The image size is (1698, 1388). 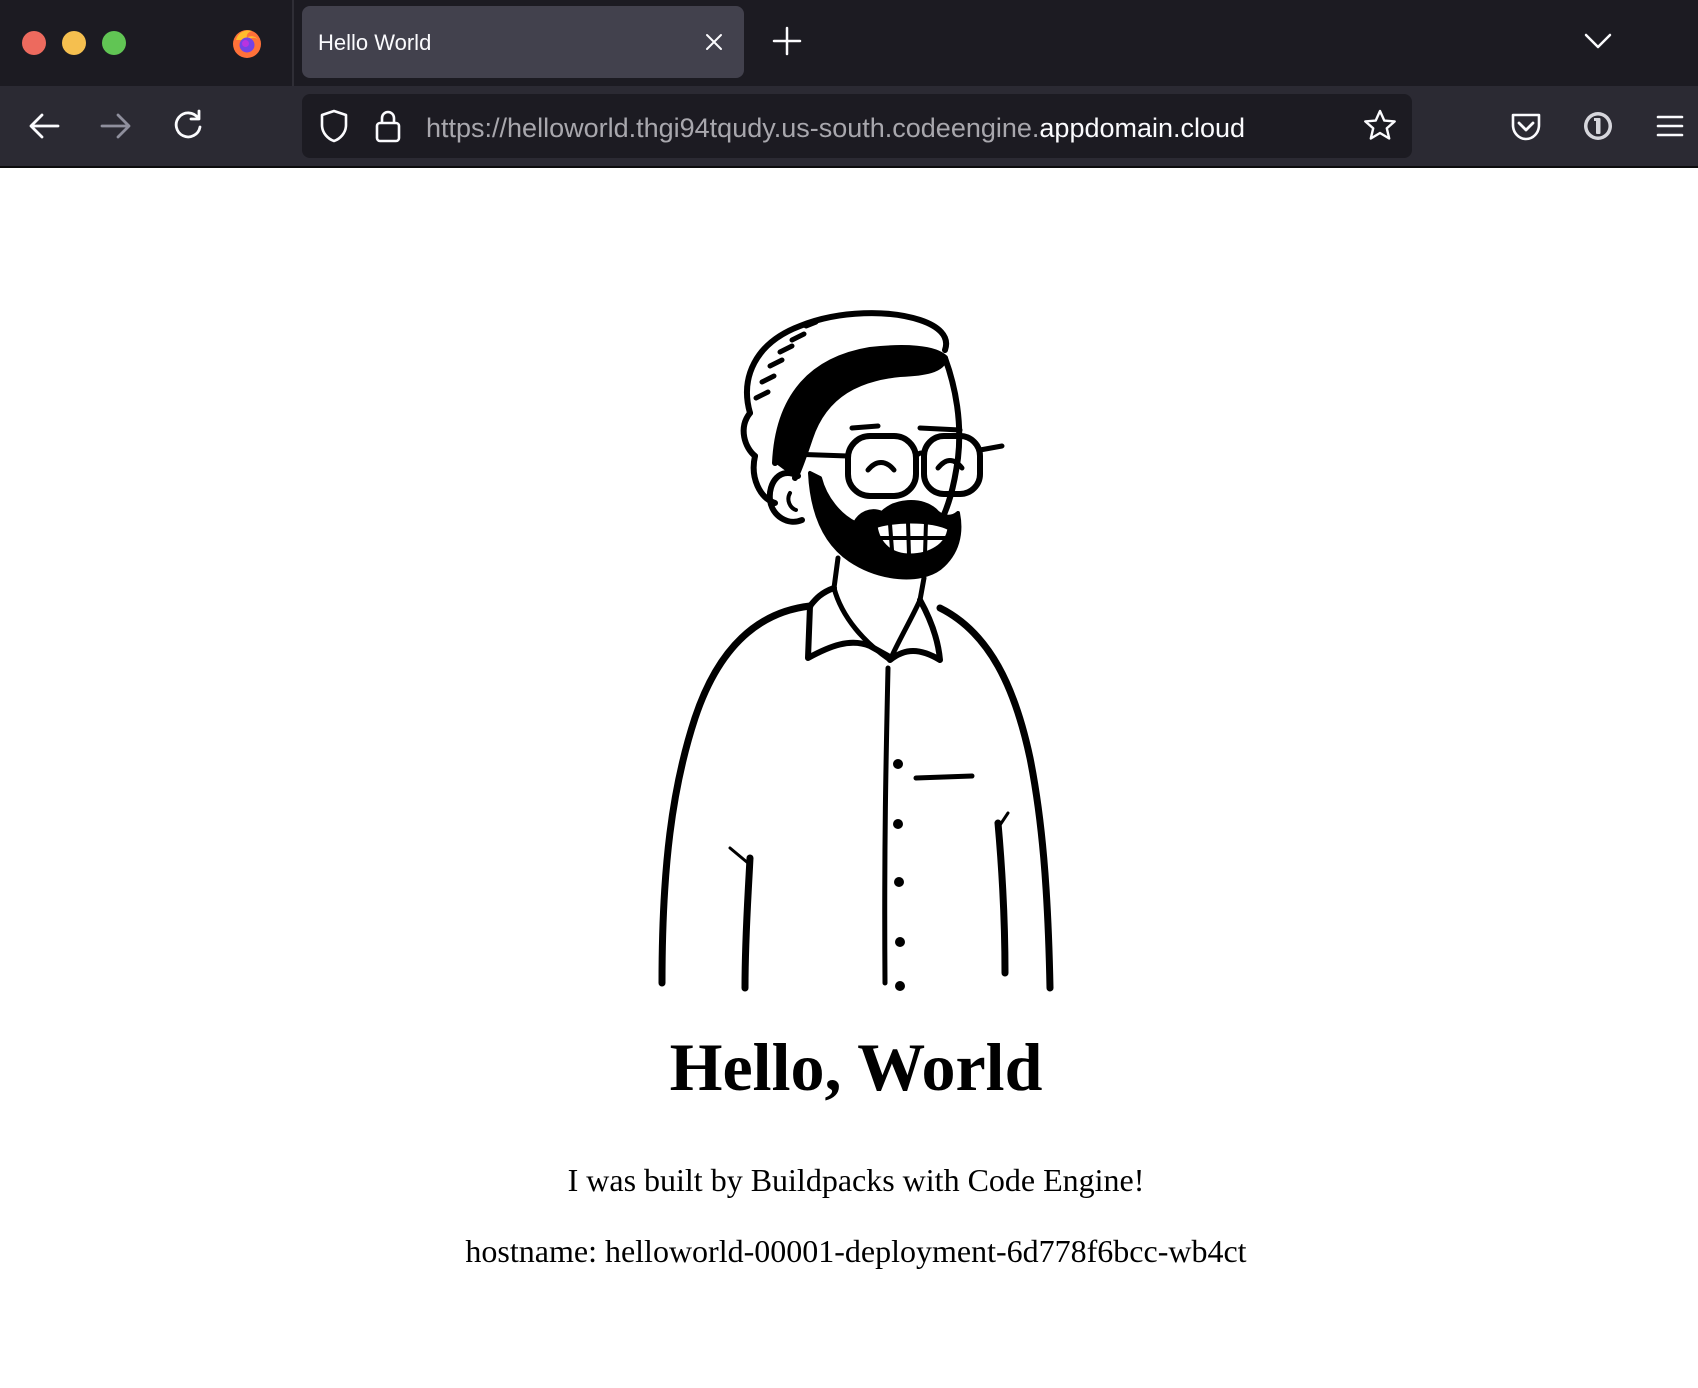 What do you see at coordinates (375, 42) in the screenshot?
I see `tab-title: Hello World` at bounding box center [375, 42].